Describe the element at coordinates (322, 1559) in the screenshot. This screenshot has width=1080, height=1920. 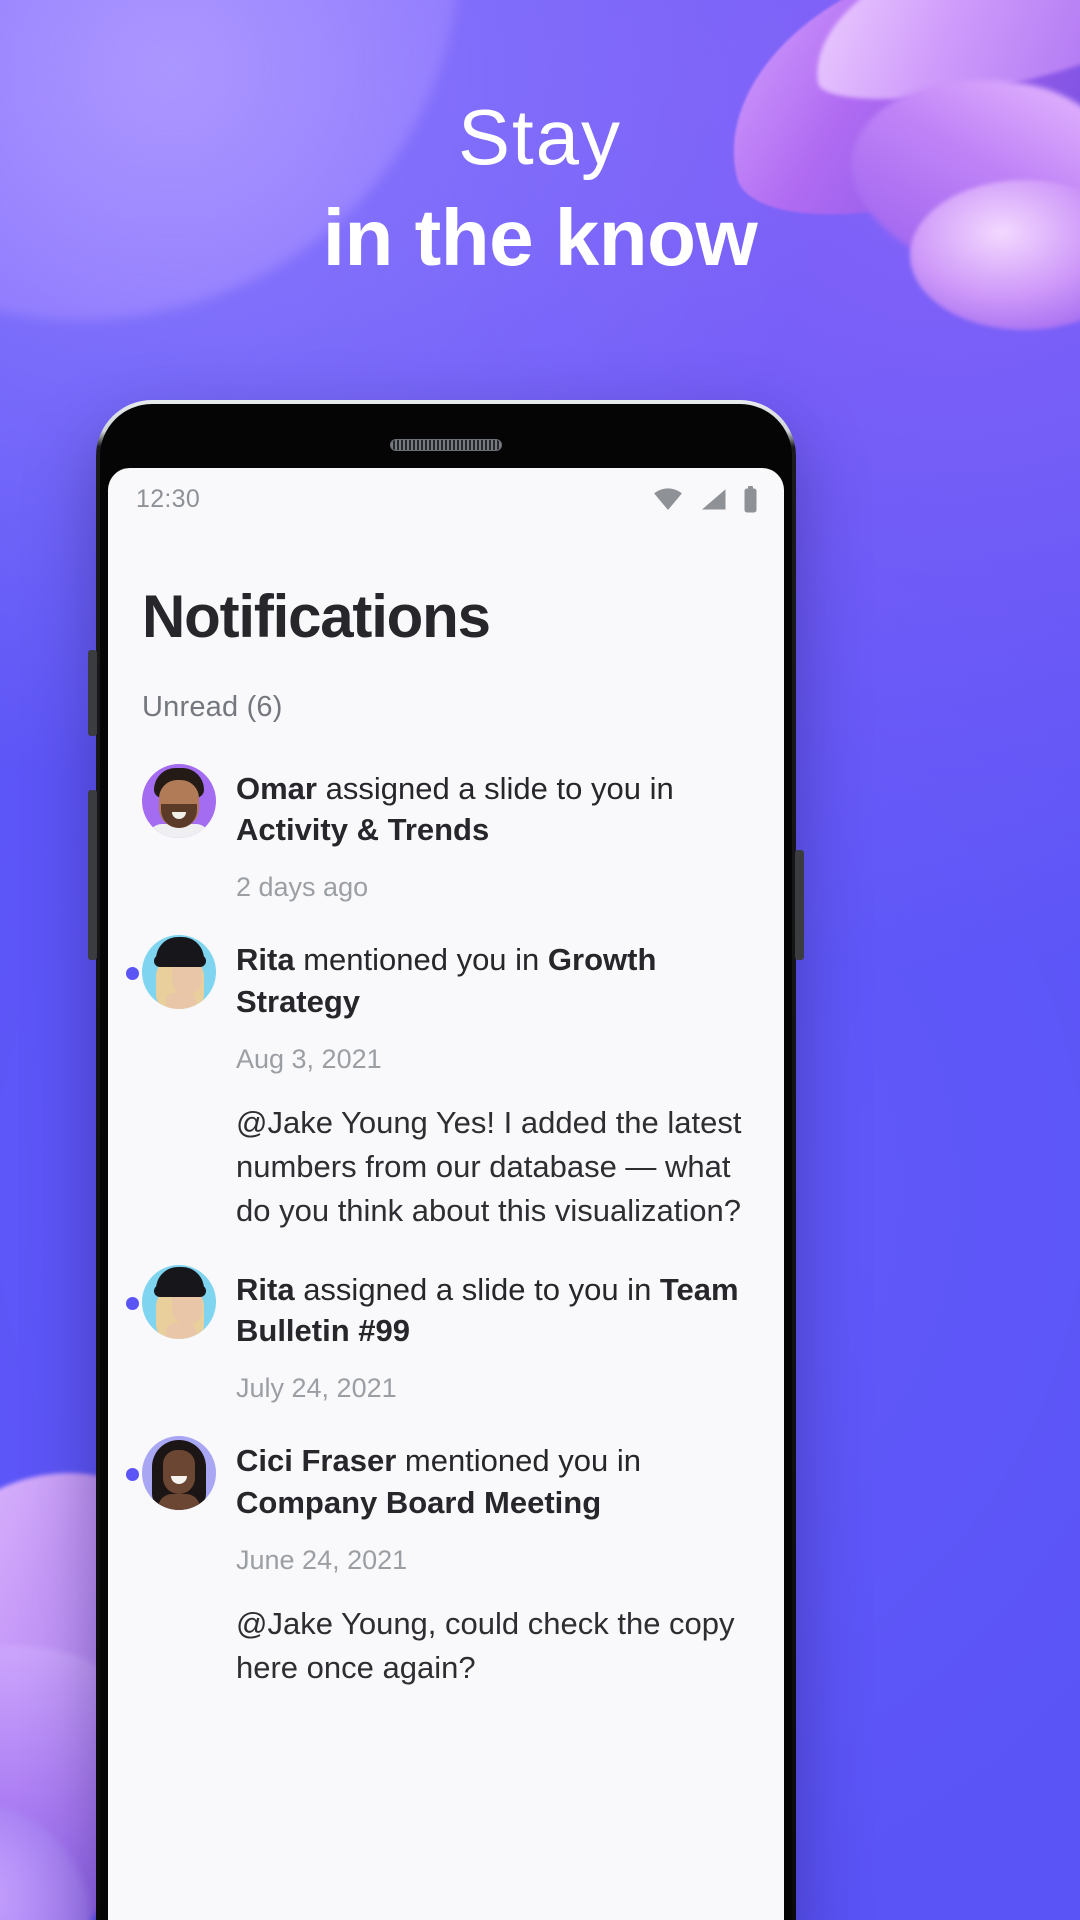
I see `notification-date: June 24, 2021` at that location.